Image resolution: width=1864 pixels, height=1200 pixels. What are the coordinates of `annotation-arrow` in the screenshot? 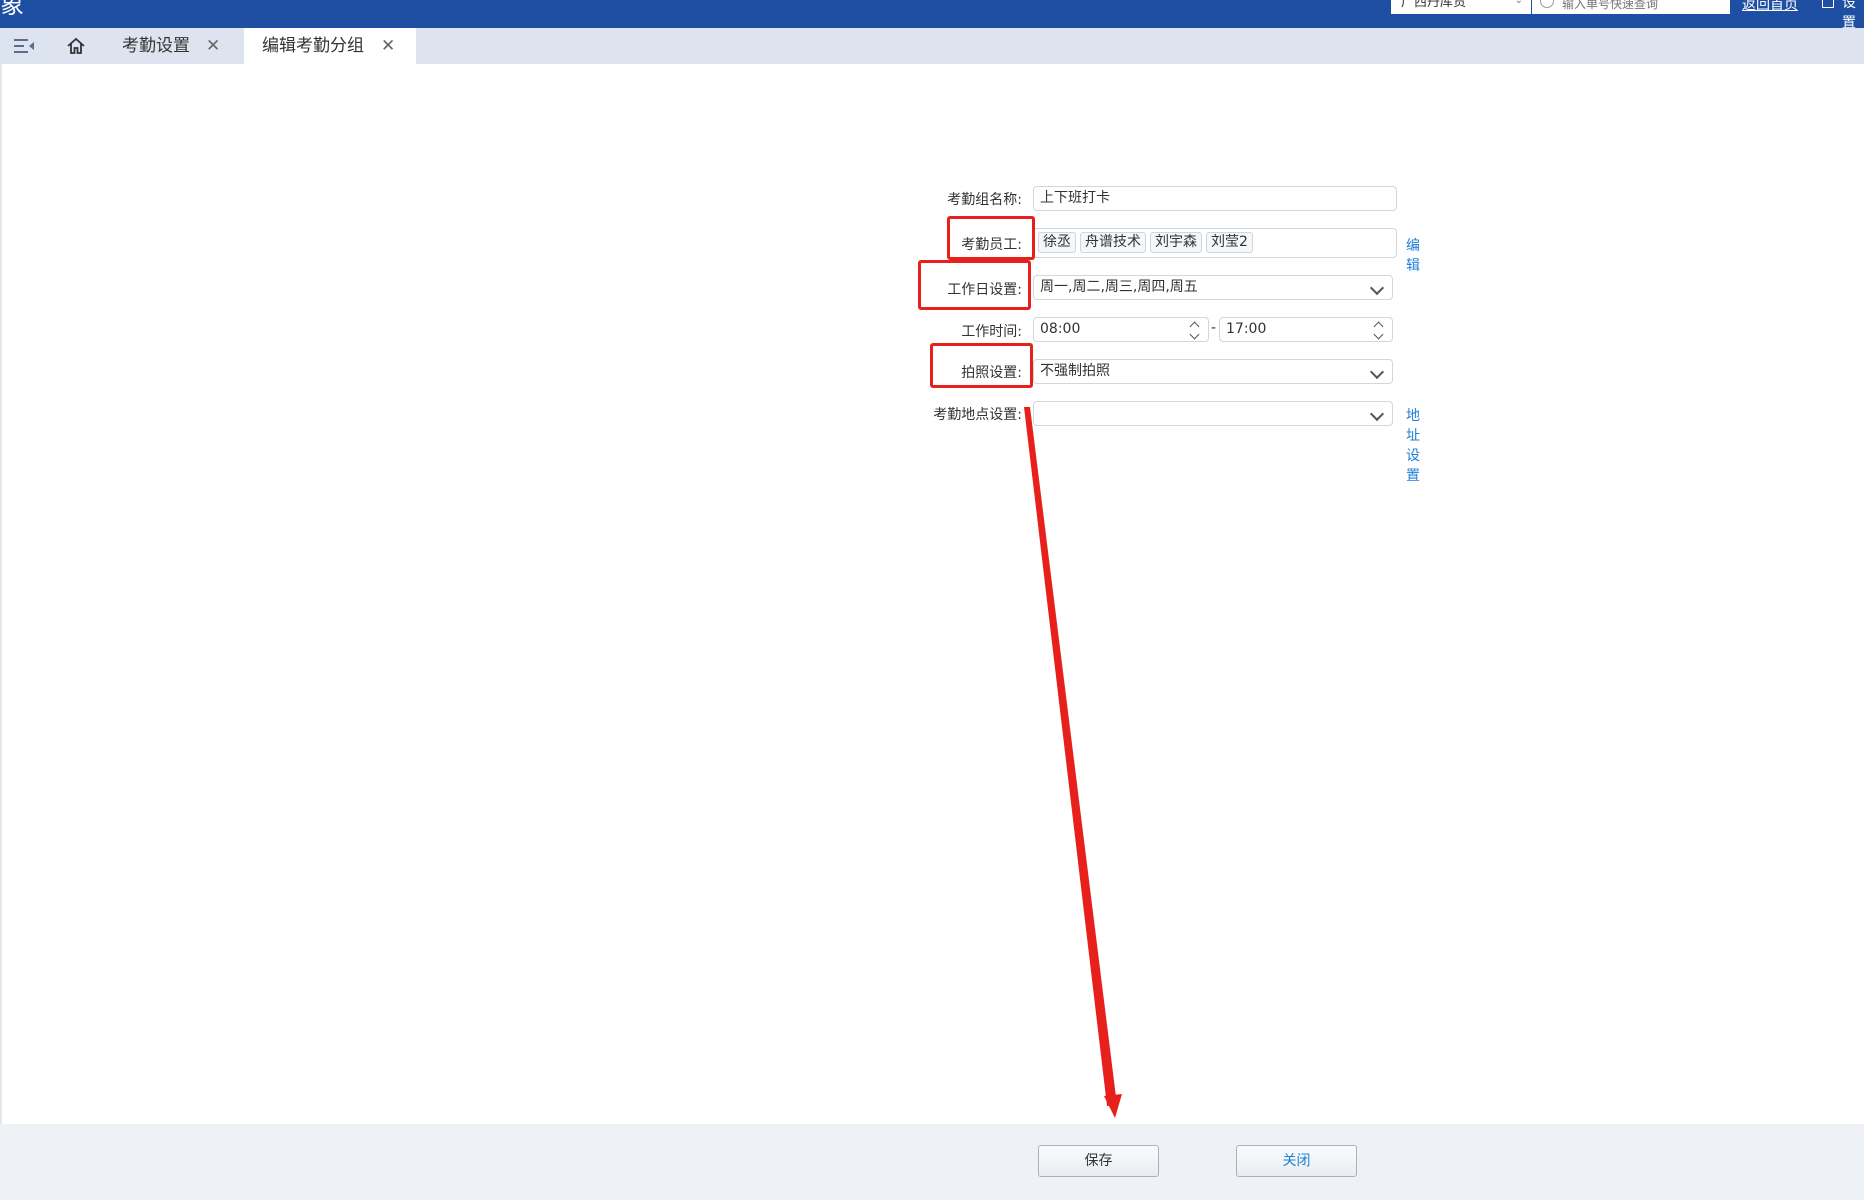 It's located at (1073, 762).